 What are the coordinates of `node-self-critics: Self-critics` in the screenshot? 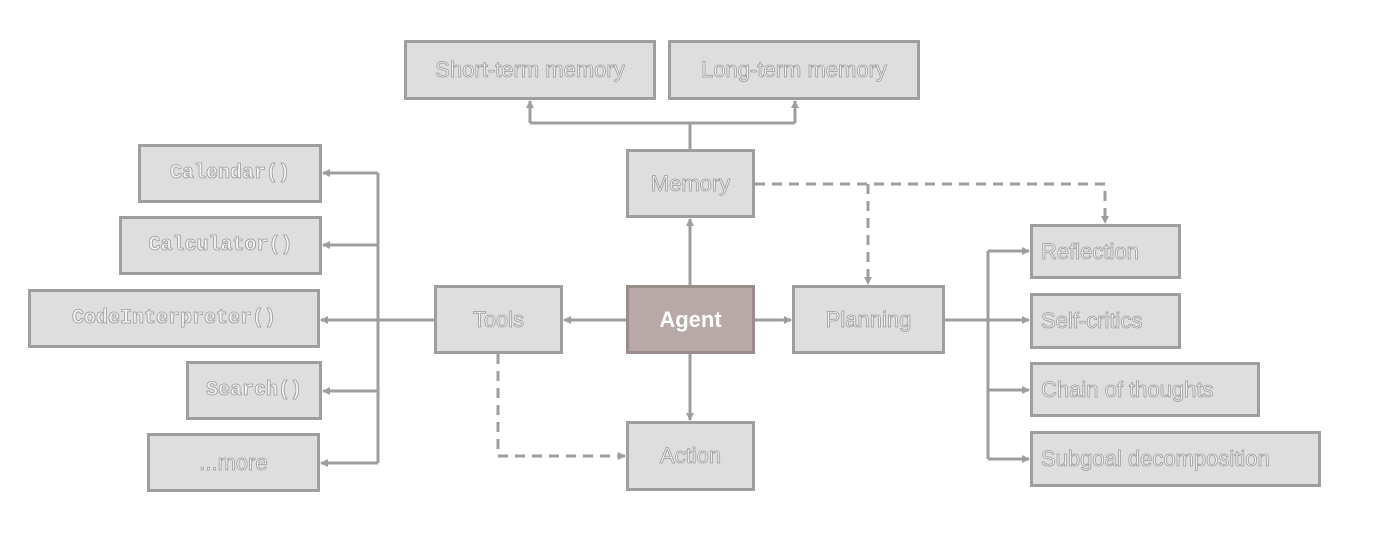 It's located at (1105, 321).